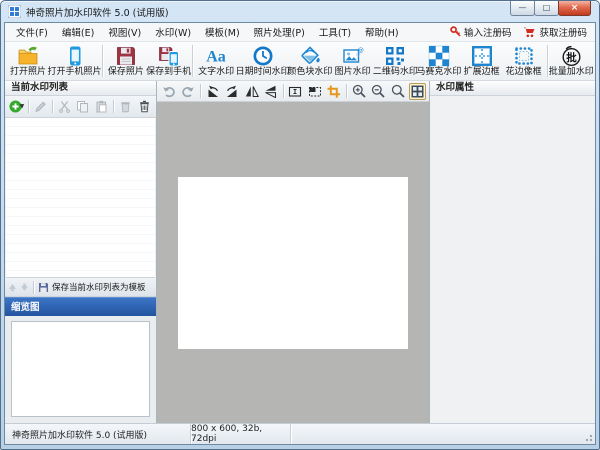 This screenshot has height=450, width=600. What do you see at coordinates (481, 72) in the screenshot?
I see `extend-border-label: 扩展边框` at bounding box center [481, 72].